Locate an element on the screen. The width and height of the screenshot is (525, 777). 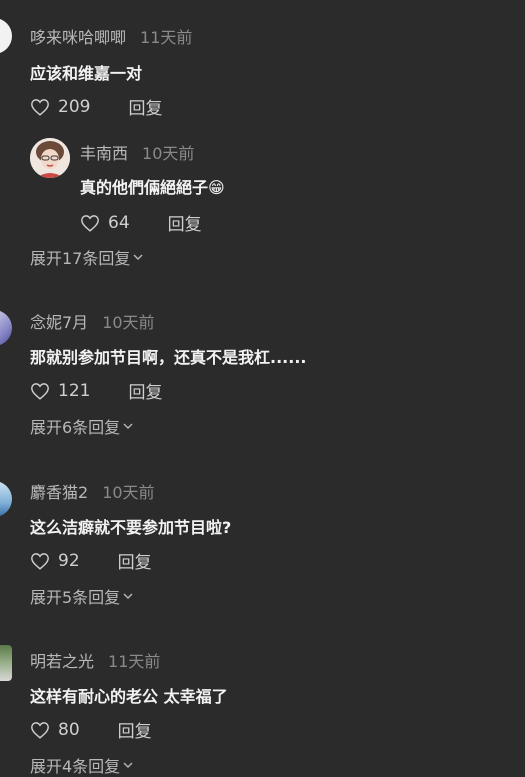
comment-actions: 80 回复 is located at coordinates (91, 729).